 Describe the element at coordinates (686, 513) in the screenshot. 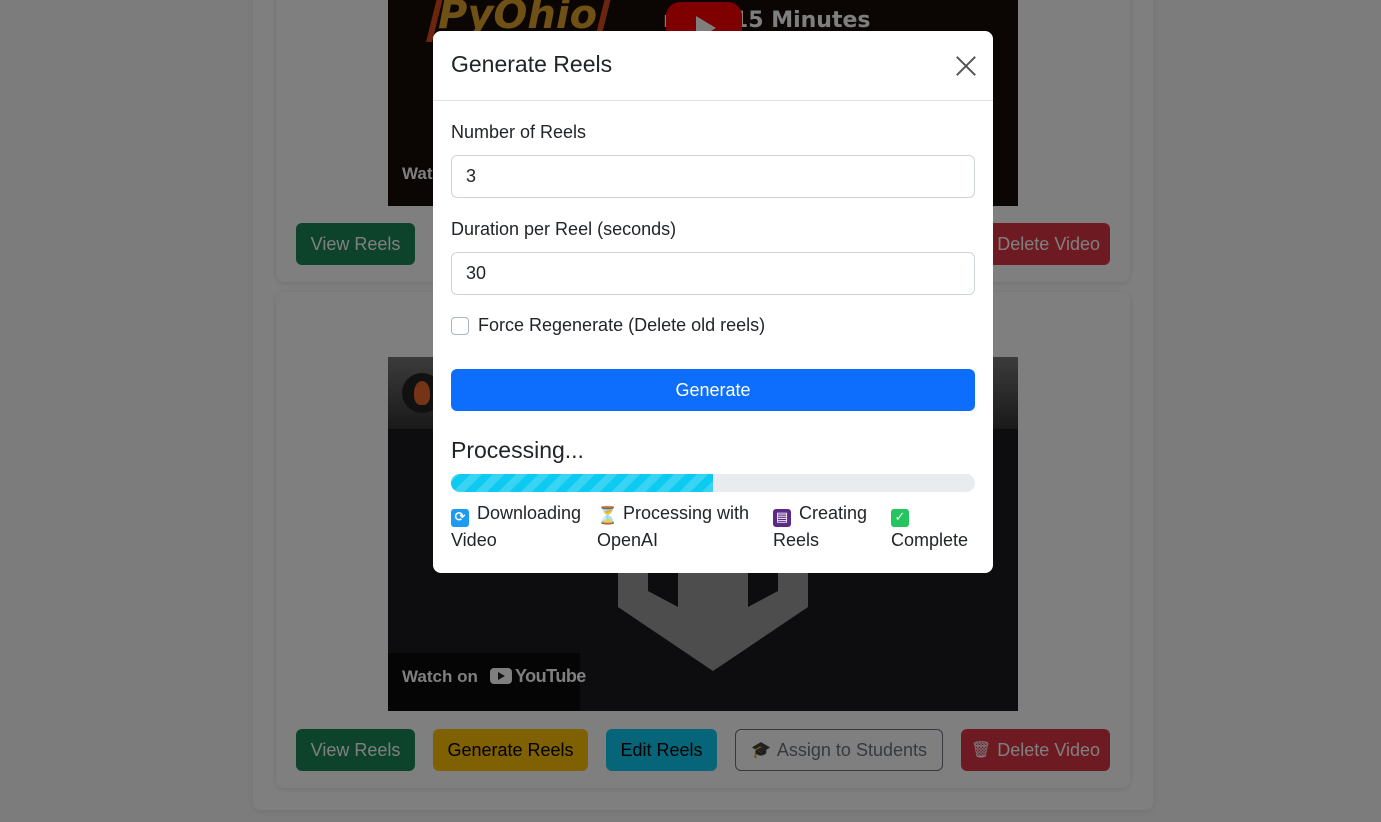

I see `step-line1: Processing with` at that location.